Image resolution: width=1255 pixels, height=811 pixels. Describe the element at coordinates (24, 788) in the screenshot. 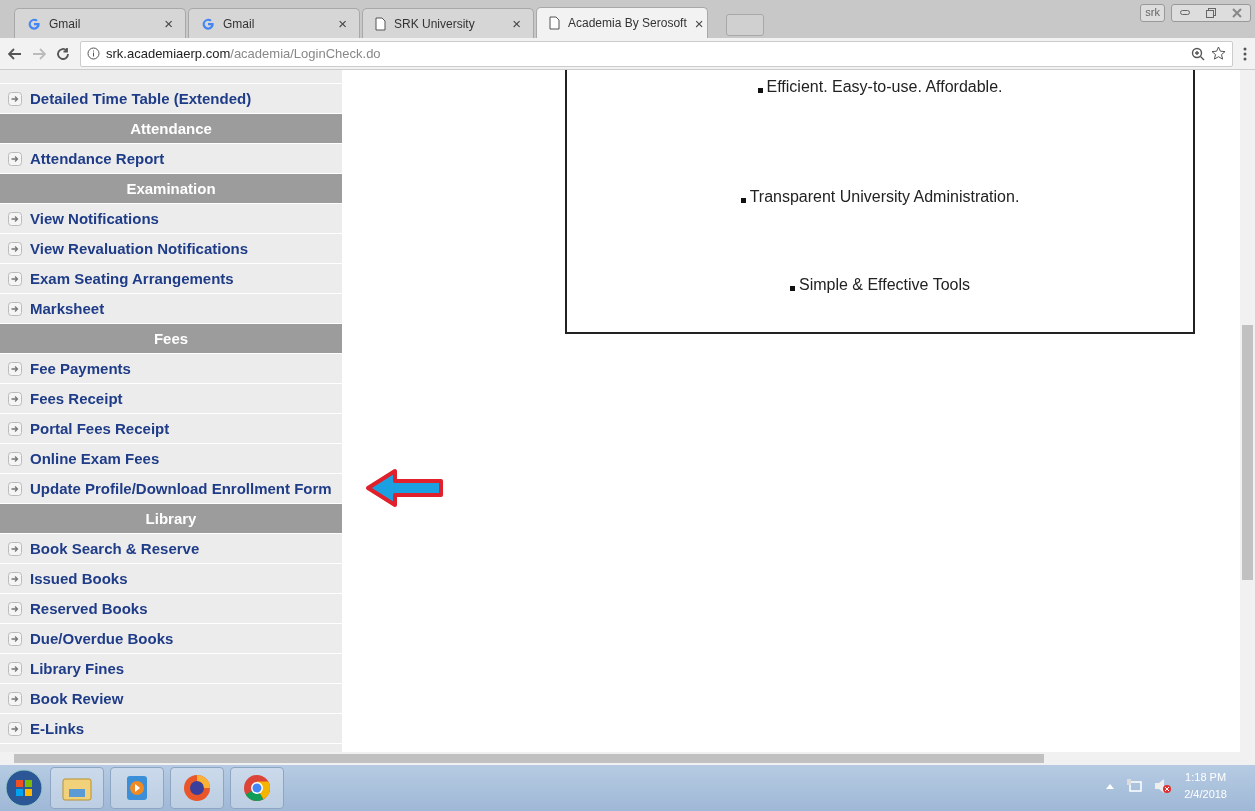

I see `start-button` at that location.